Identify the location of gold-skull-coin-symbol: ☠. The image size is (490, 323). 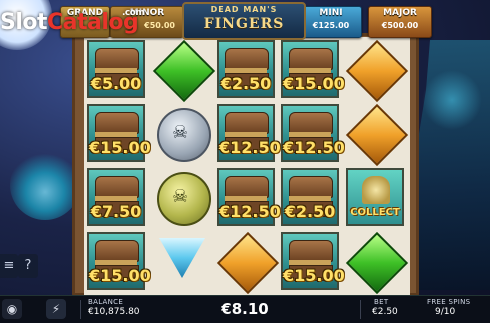
(182, 197).